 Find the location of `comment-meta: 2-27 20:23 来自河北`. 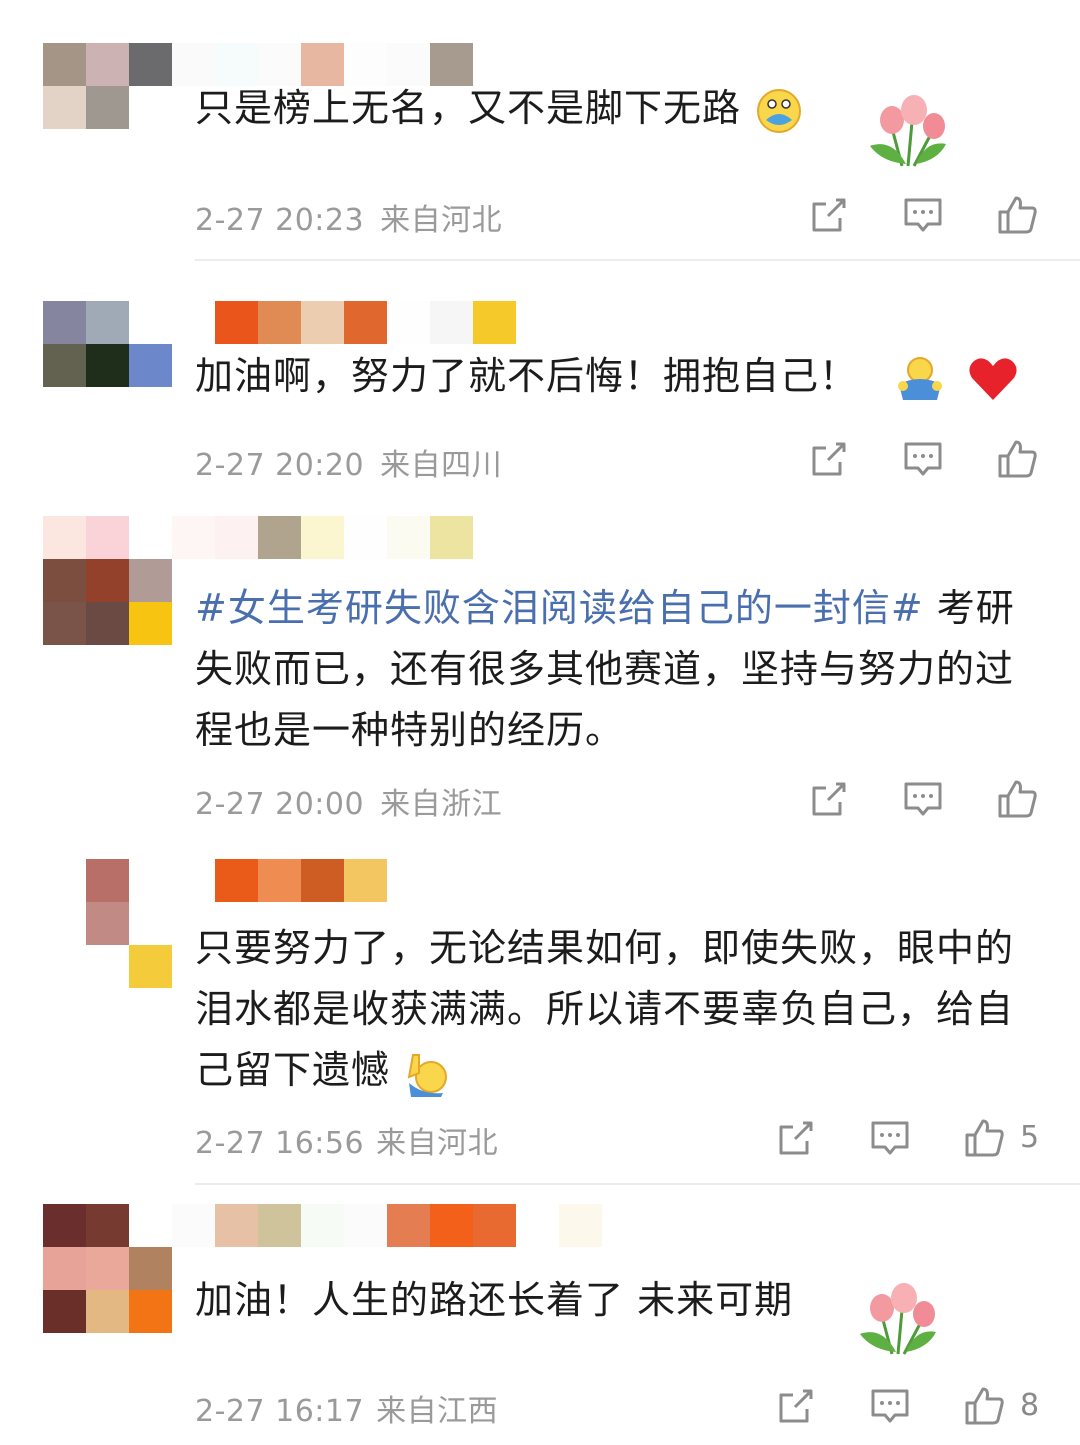

comment-meta: 2-27 20:23 来自河北 is located at coordinates (348, 217).